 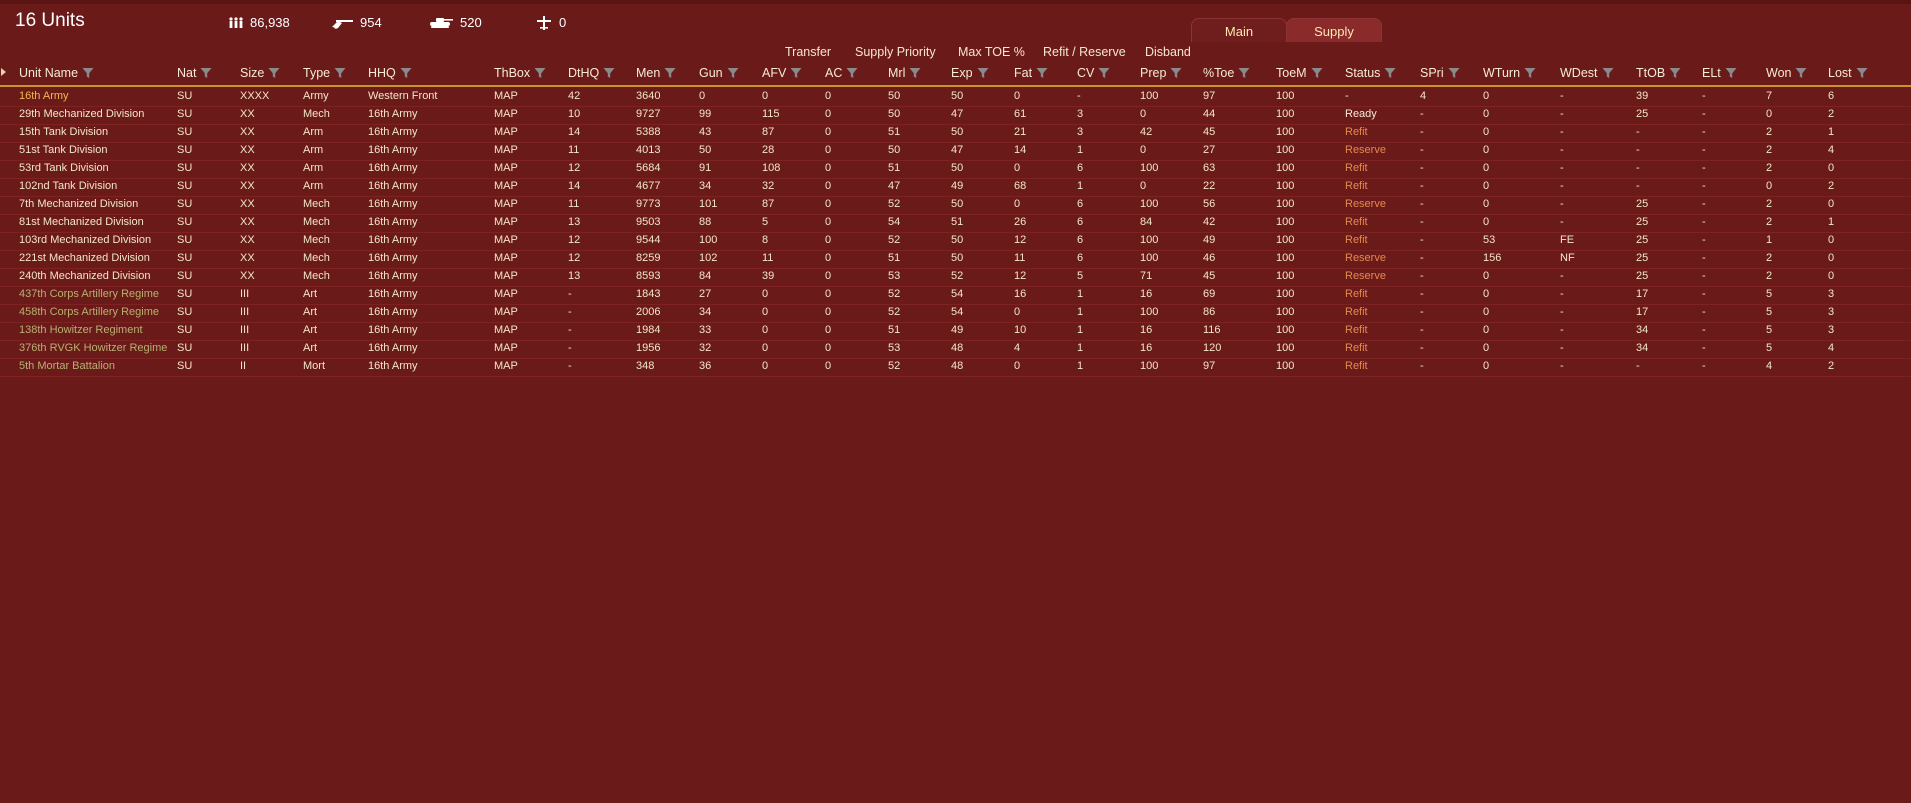 I want to click on column-header-hhq: HHQ, so click(x=390, y=73).